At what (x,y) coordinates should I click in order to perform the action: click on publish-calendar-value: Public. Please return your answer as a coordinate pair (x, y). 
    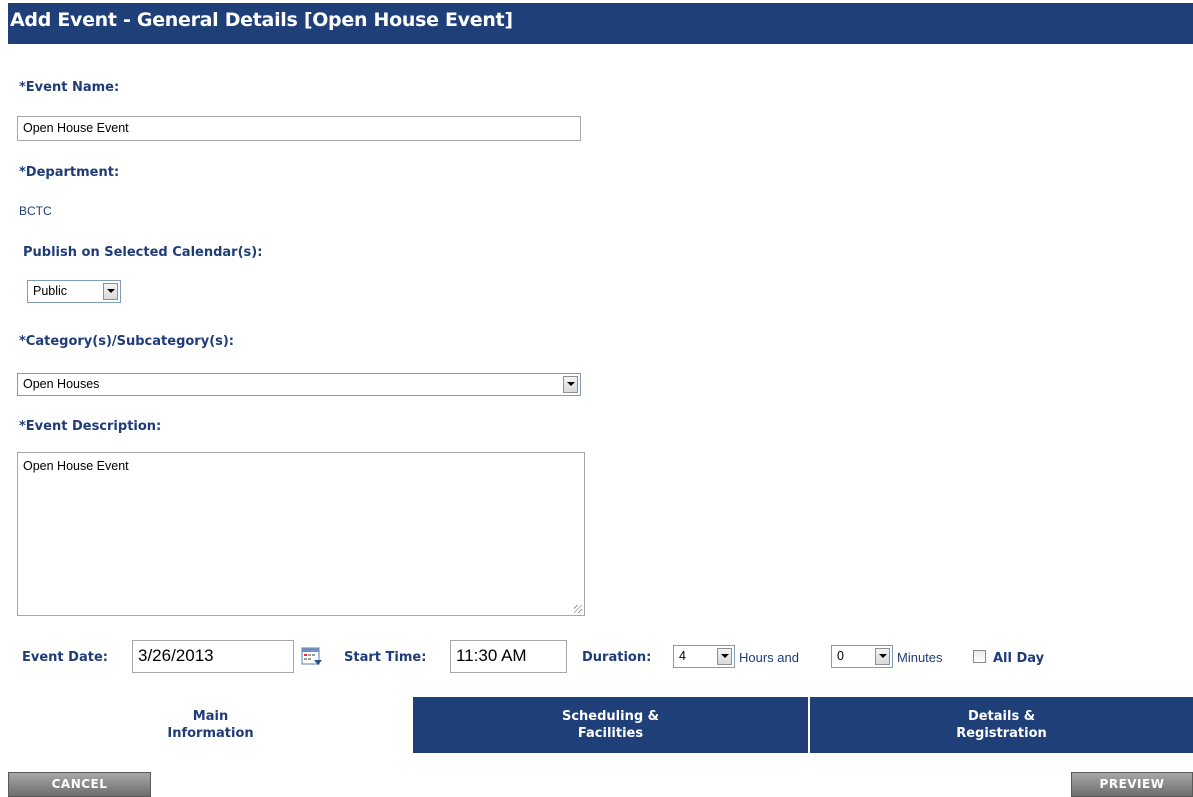
    Looking at the image, I should click on (50, 291).